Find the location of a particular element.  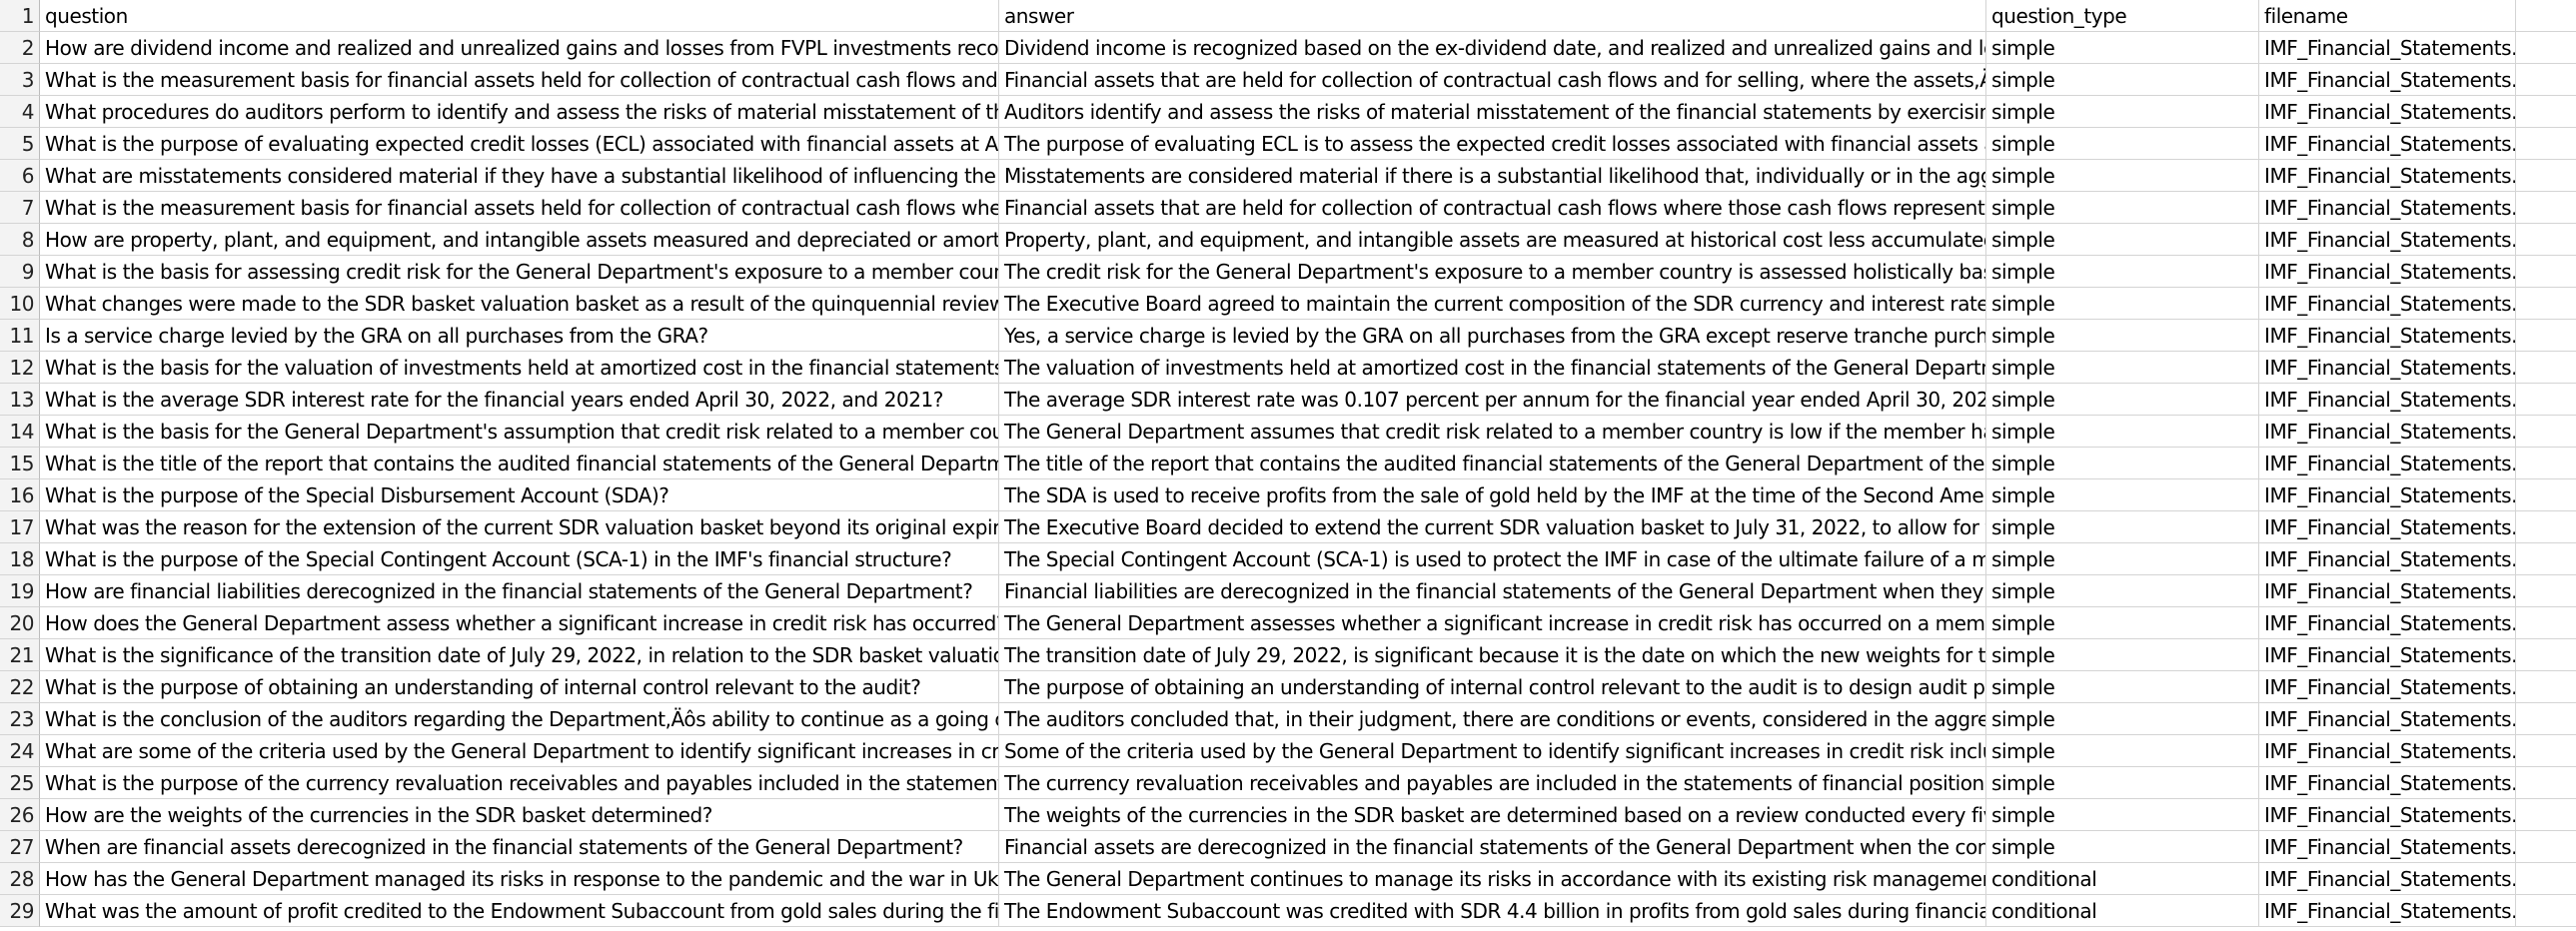

row-number: 16 is located at coordinates (20, 495).